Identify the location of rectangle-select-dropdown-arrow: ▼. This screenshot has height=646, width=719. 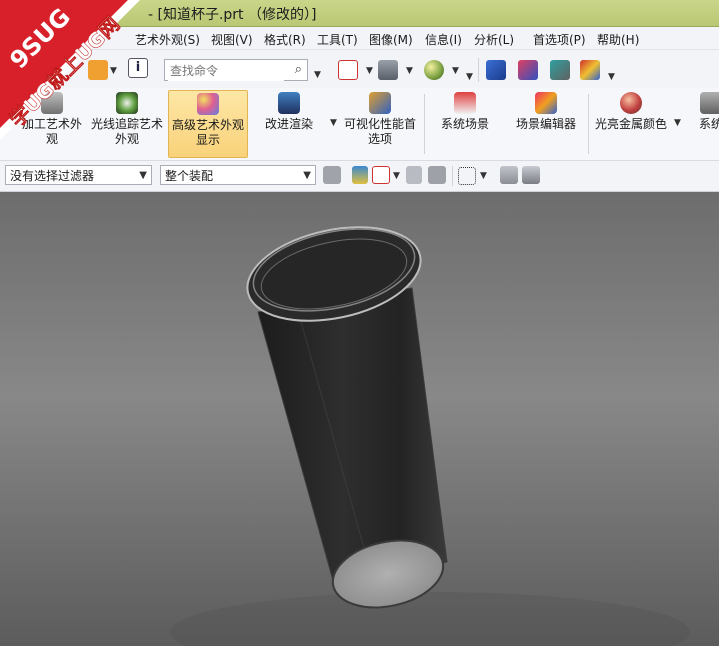
(483, 176).